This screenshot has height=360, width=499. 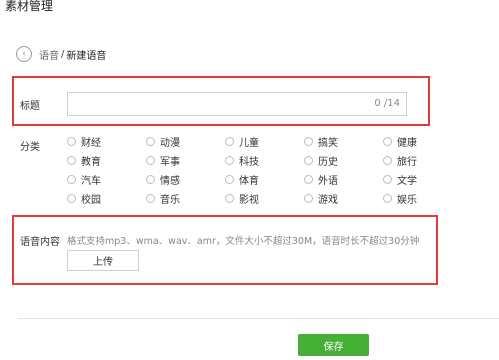 What do you see at coordinates (170, 162) in the screenshot?
I see `category-option-label: 军事` at bounding box center [170, 162].